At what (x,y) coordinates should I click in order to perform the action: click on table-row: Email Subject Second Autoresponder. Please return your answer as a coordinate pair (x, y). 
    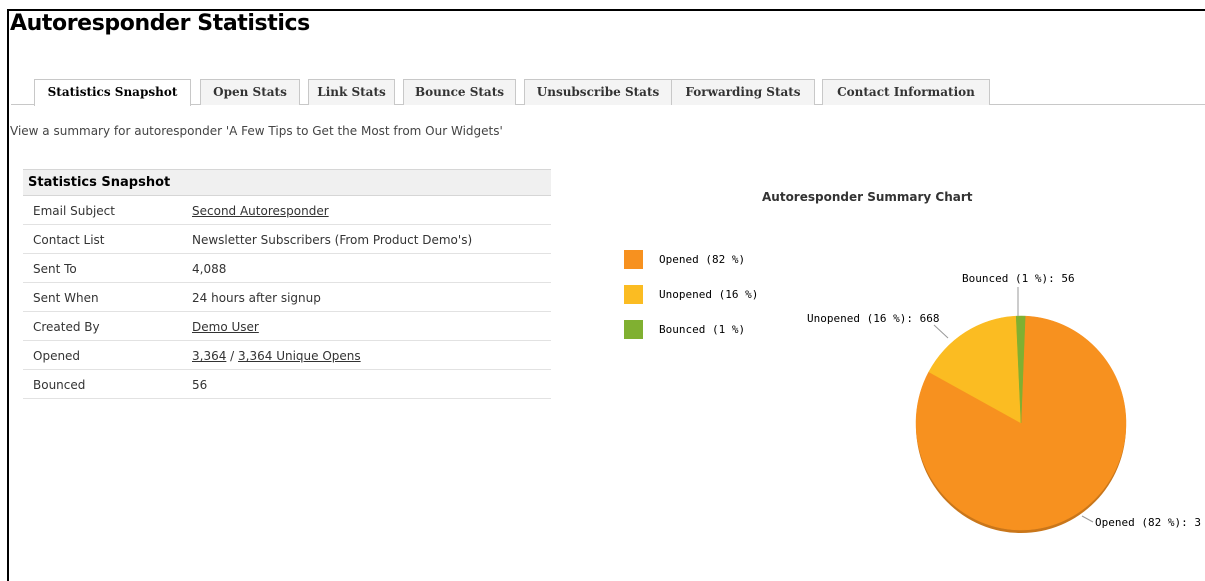
    Looking at the image, I should click on (287, 210).